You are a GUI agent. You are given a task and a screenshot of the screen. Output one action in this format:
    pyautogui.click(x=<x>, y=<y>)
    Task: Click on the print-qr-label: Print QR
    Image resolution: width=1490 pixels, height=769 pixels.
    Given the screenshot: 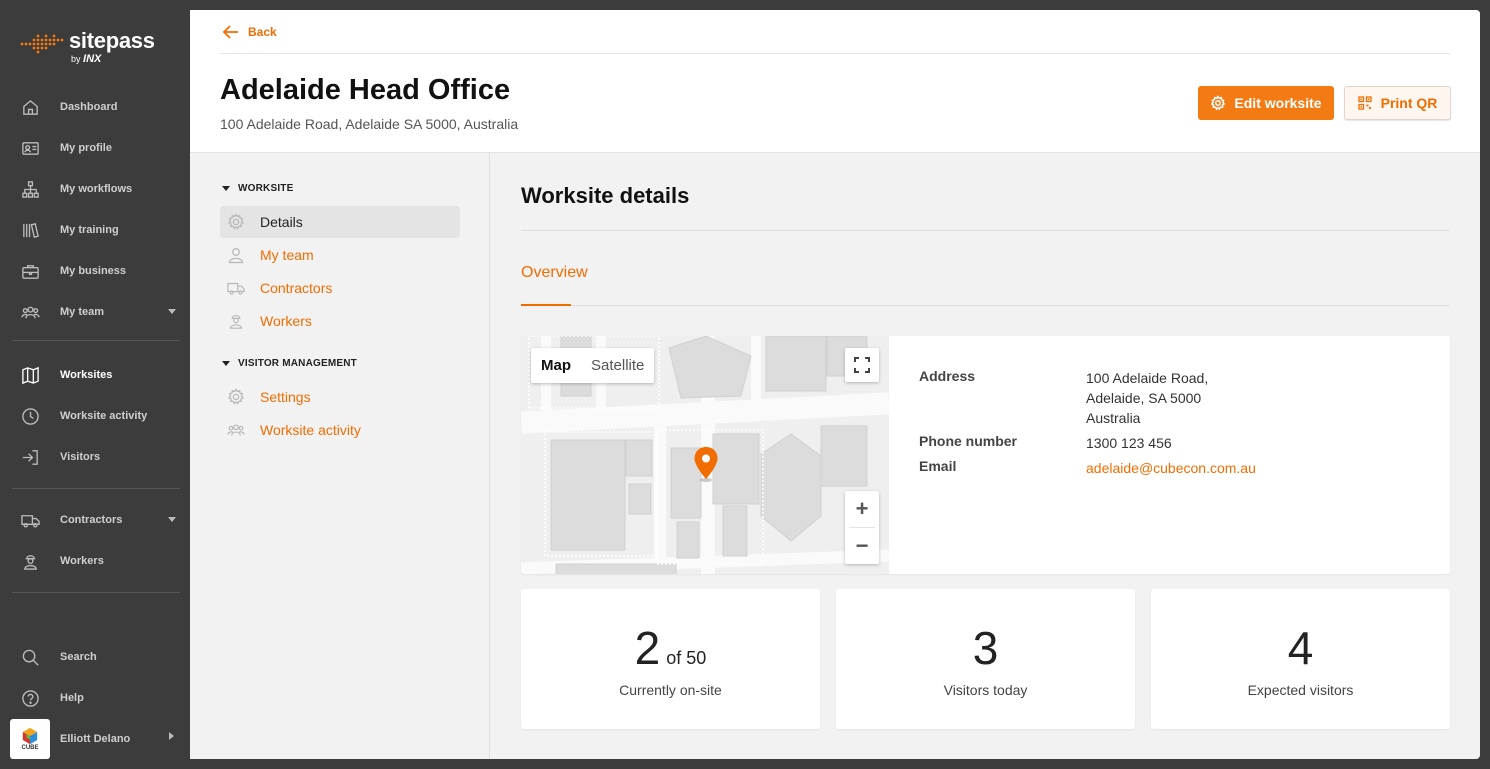 What is the action you would take?
    pyautogui.click(x=1409, y=103)
    